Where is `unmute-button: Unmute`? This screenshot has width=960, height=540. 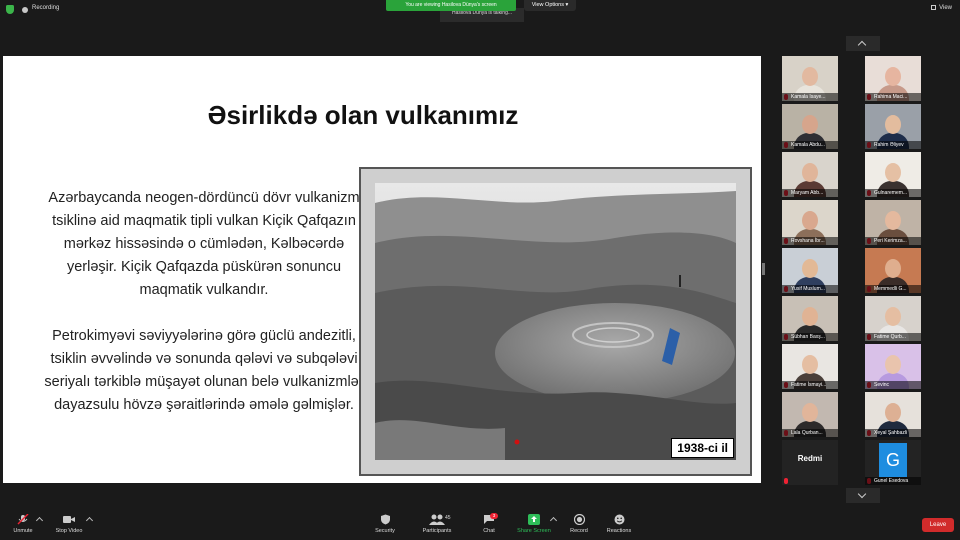
unmute-button: Unmute is located at coordinates (23, 524).